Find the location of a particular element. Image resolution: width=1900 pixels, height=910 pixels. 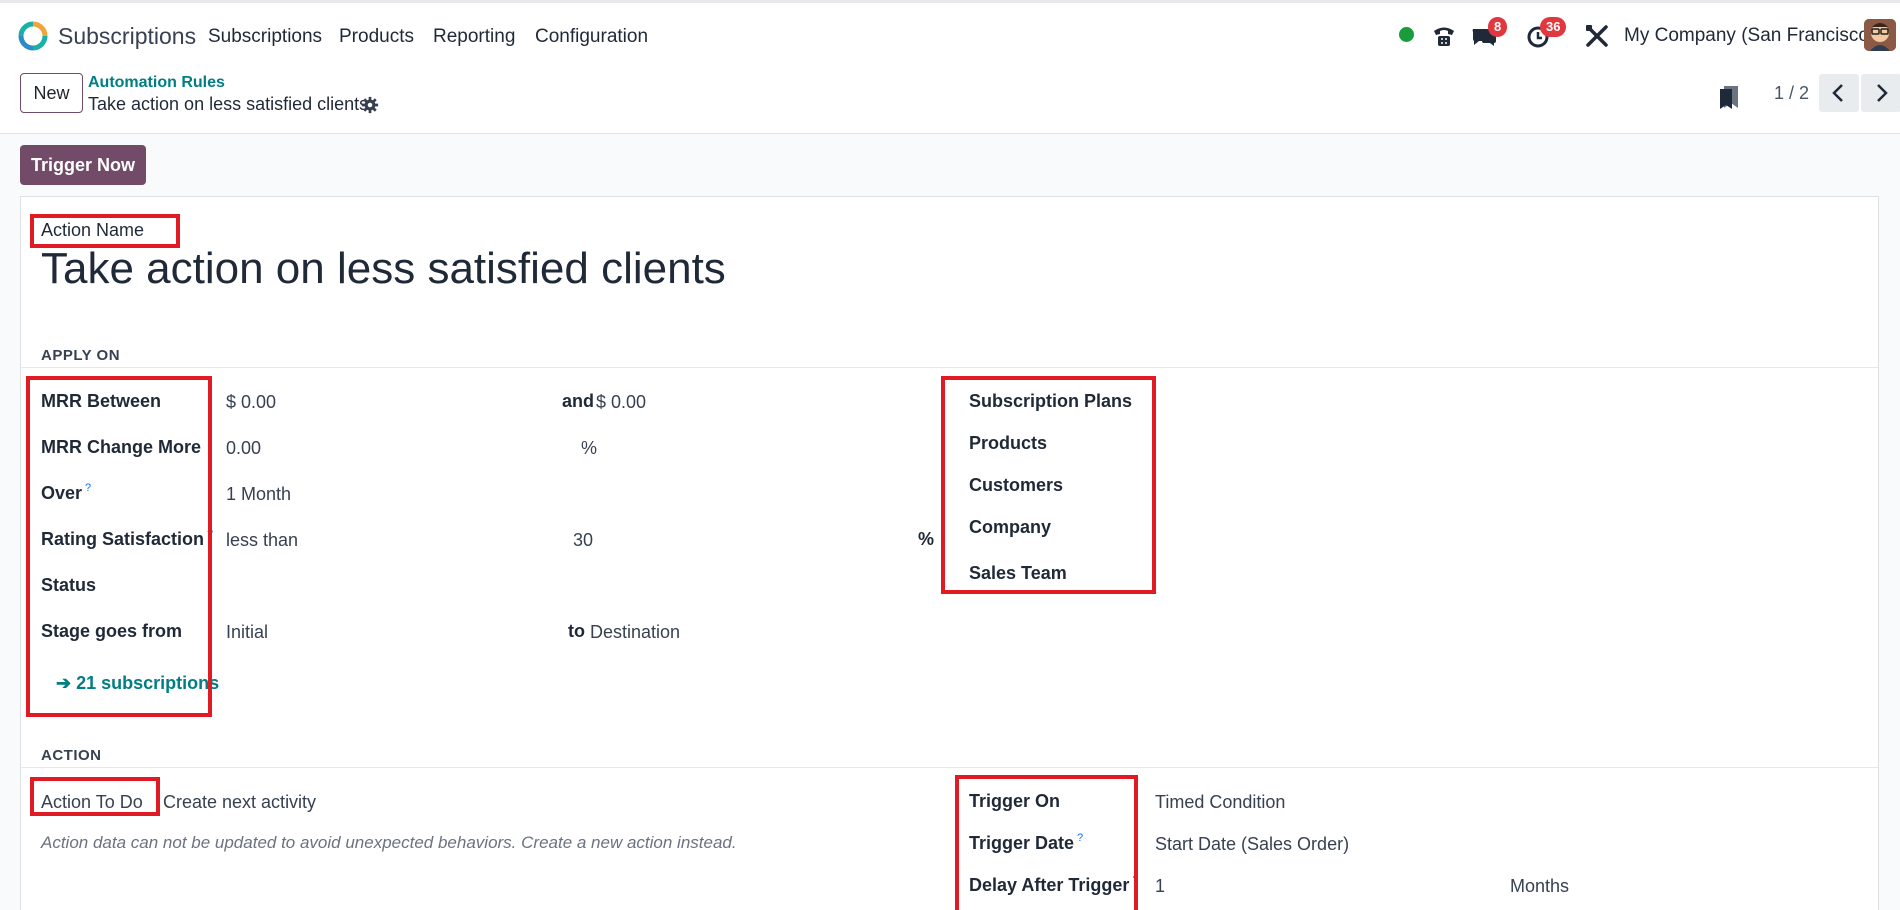

rating-satisfaction-label: Rating Satisfaction? is located at coordinates (127, 538).